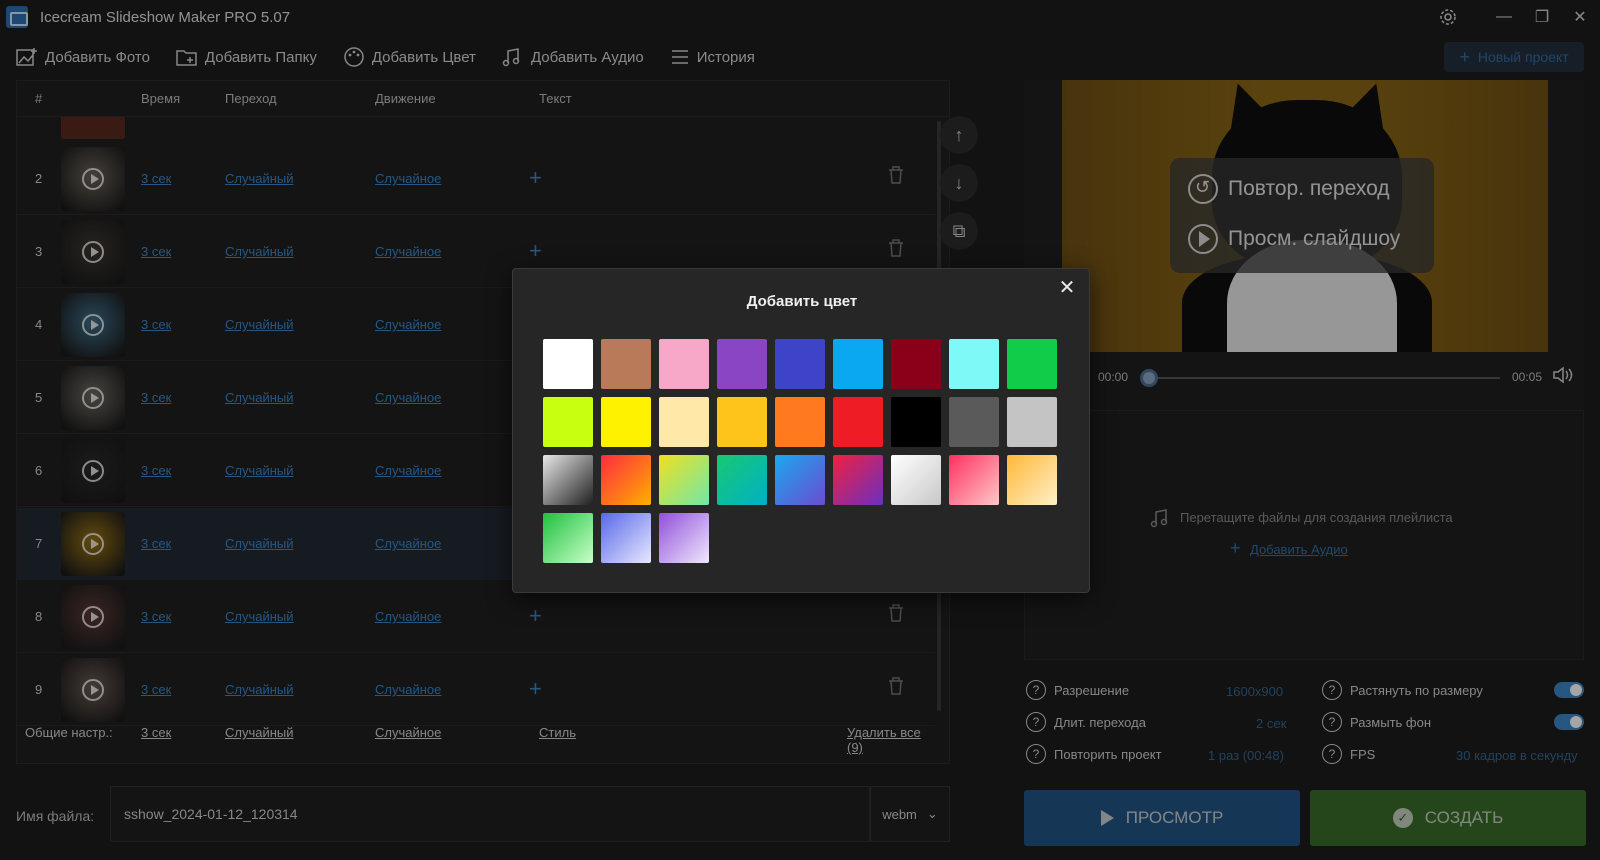  I want to click on close-dialog-button: ✕, so click(1067, 287).